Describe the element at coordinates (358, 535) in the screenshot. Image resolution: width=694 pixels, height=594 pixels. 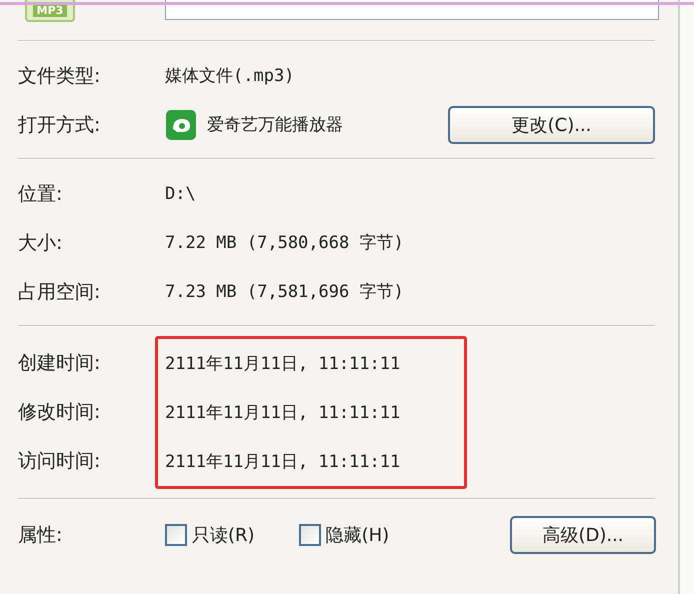
I see `checkbox-label: 隐藏(H)` at that location.